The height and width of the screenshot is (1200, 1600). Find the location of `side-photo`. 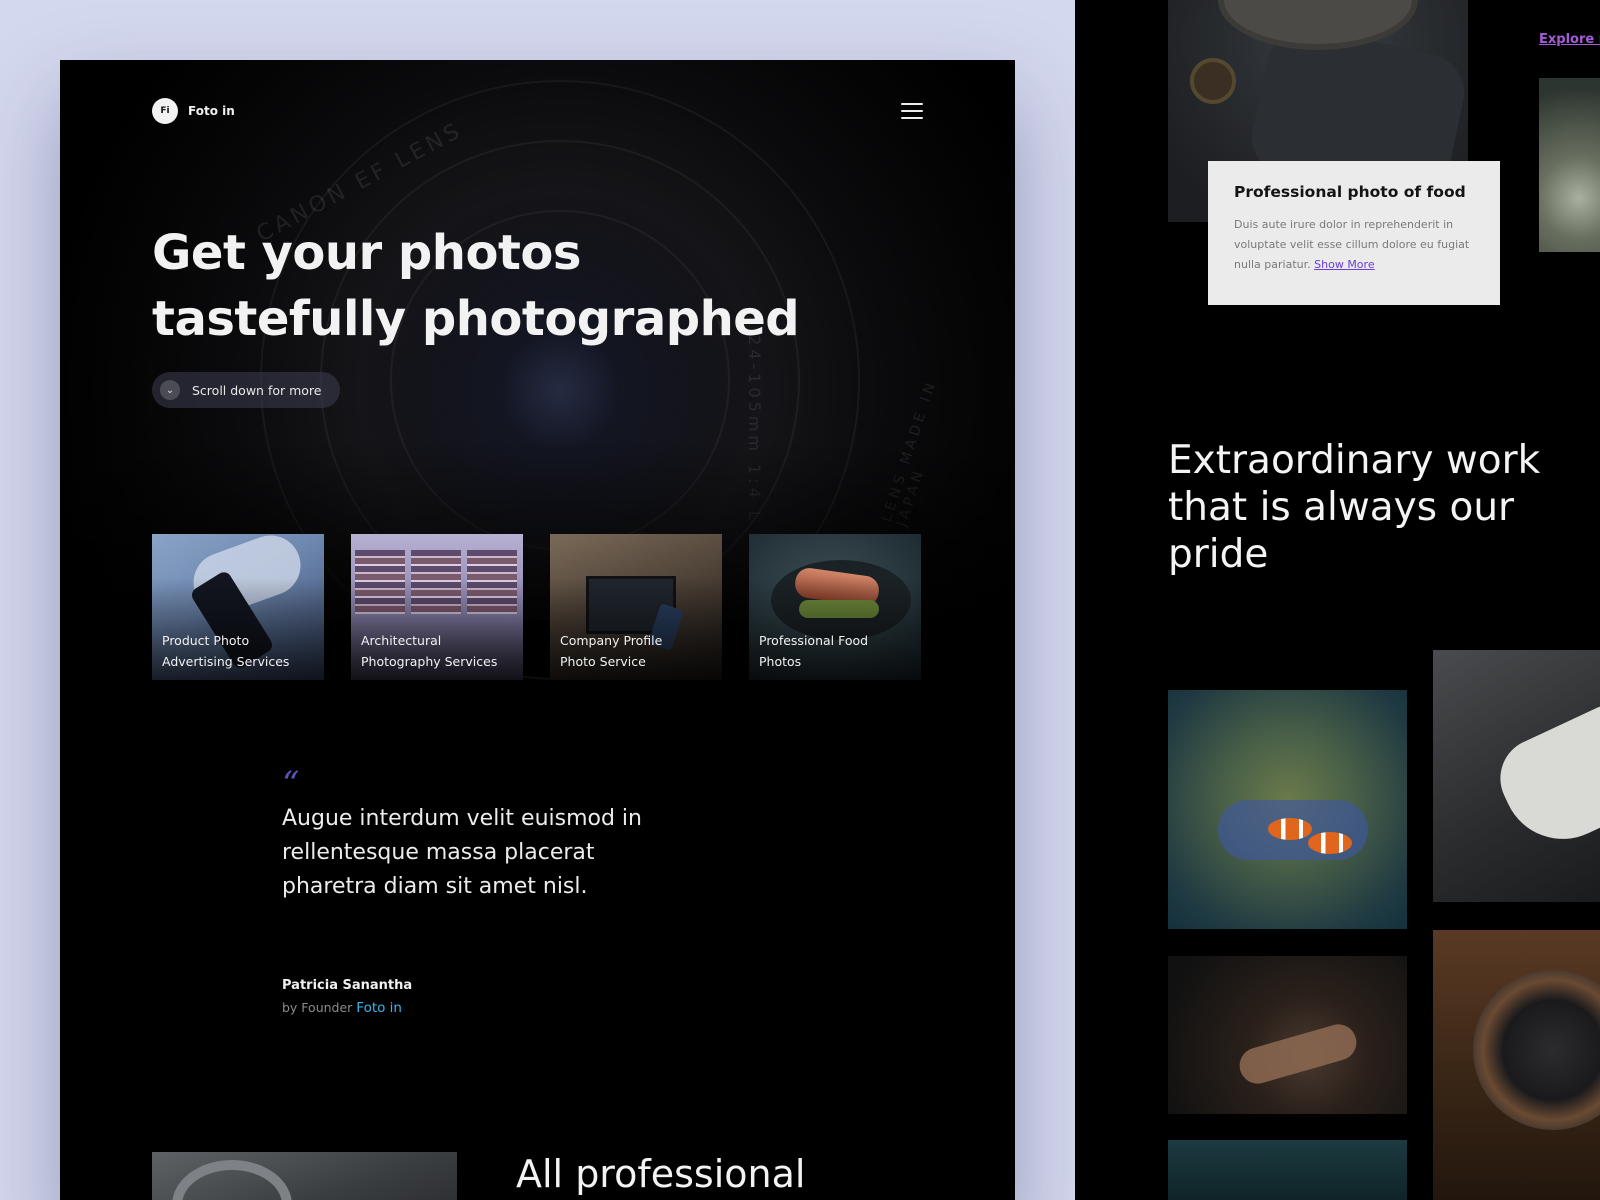

side-photo is located at coordinates (1569, 165).